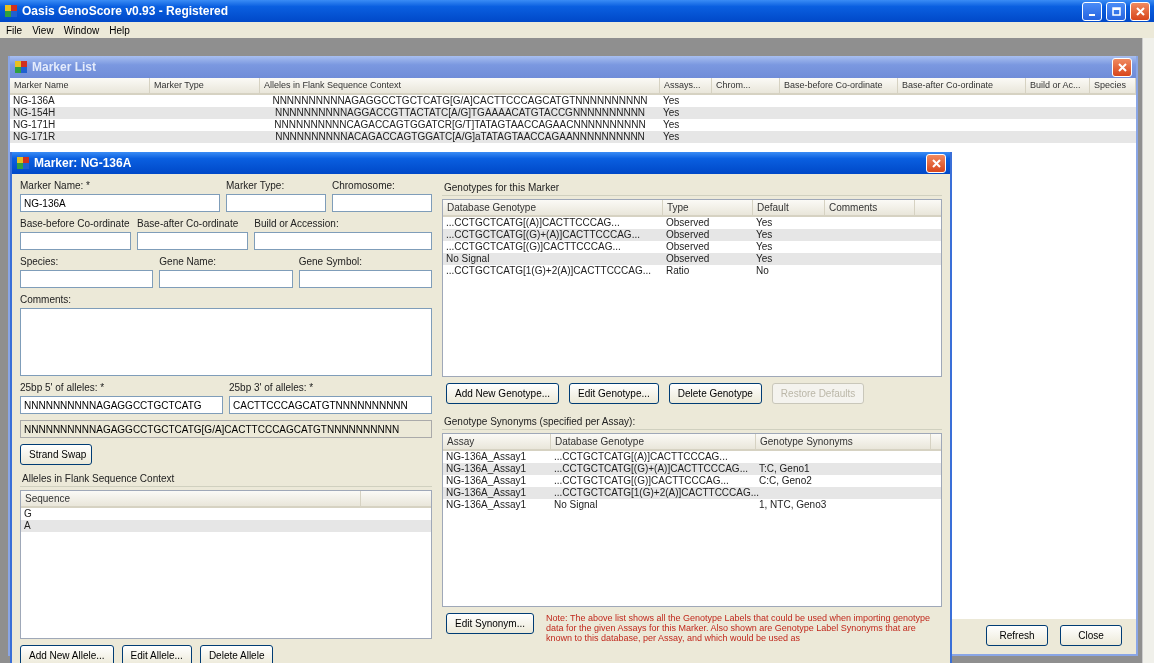 This screenshot has height=663, width=1154. What do you see at coordinates (460, 85) in the screenshot?
I see `column-header: Alleles in Flank Sequence Context` at bounding box center [460, 85].